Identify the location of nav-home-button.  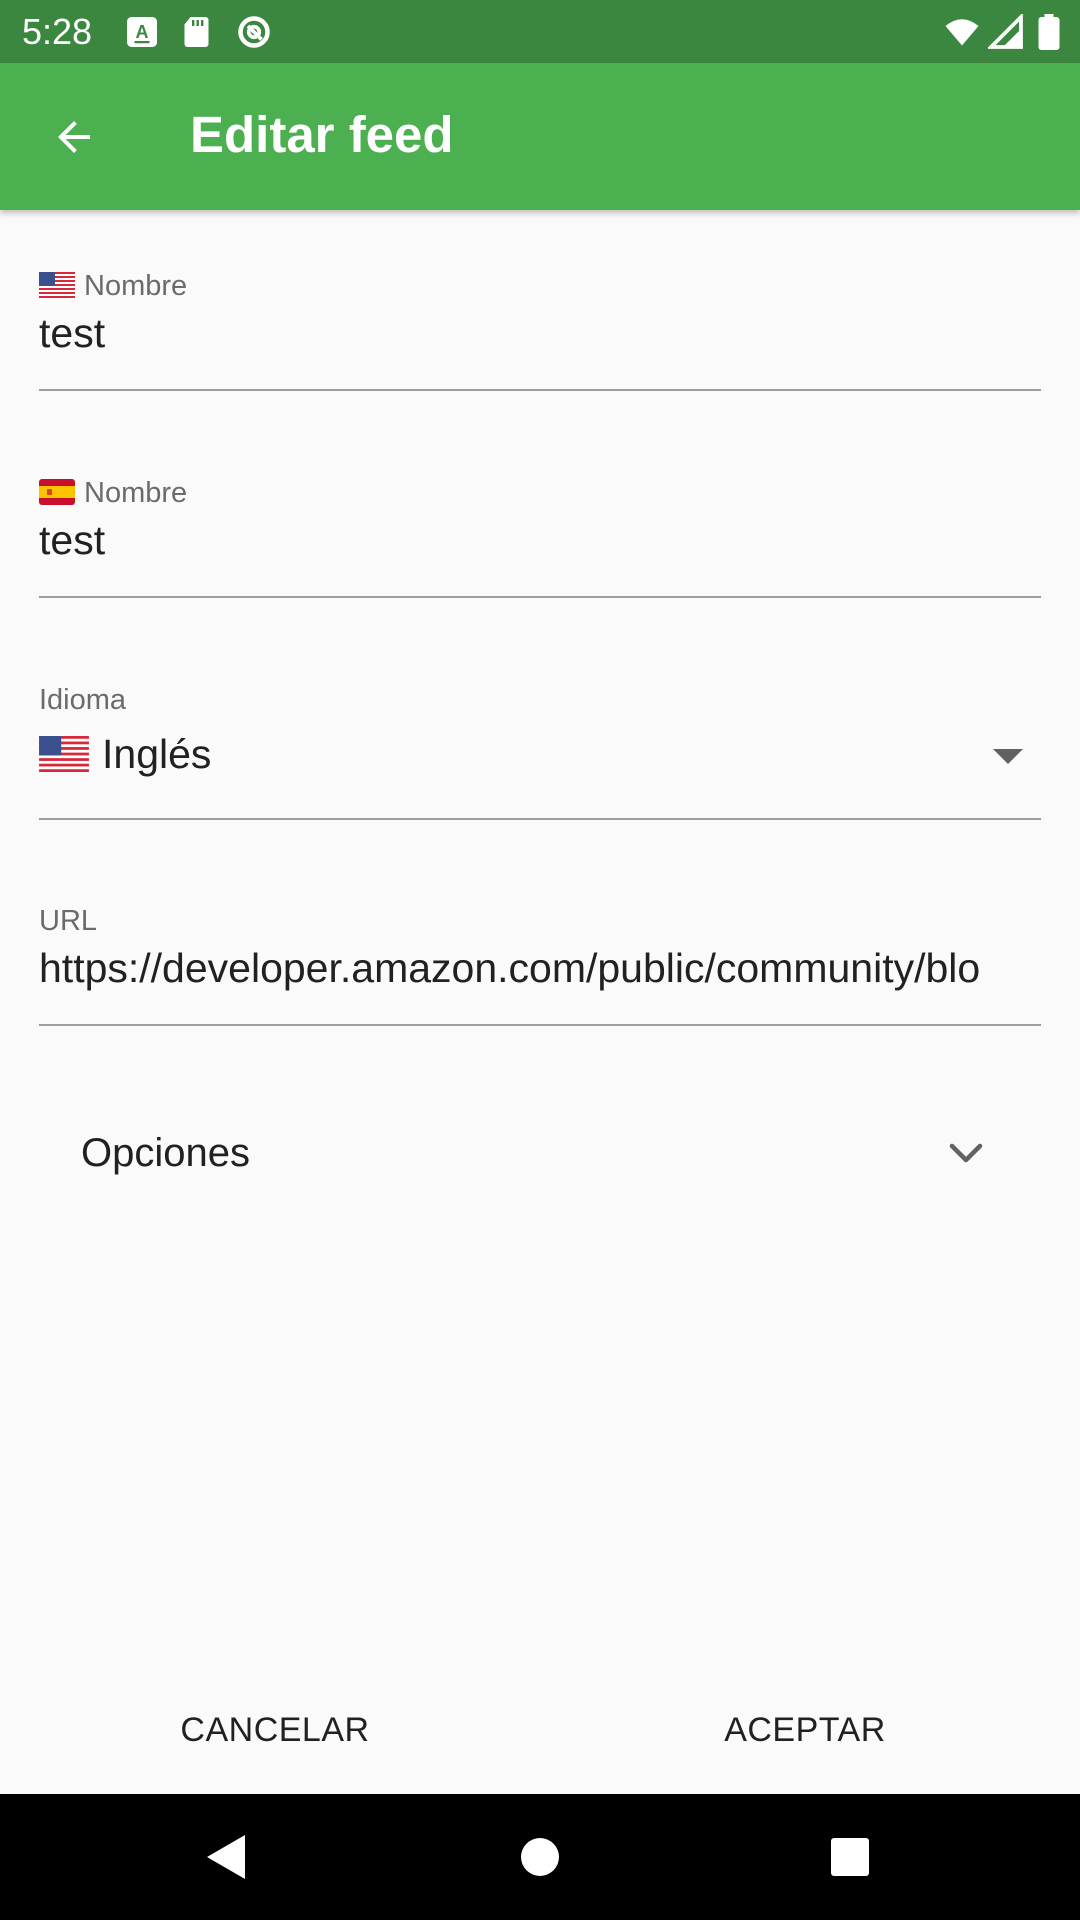
(540, 1857).